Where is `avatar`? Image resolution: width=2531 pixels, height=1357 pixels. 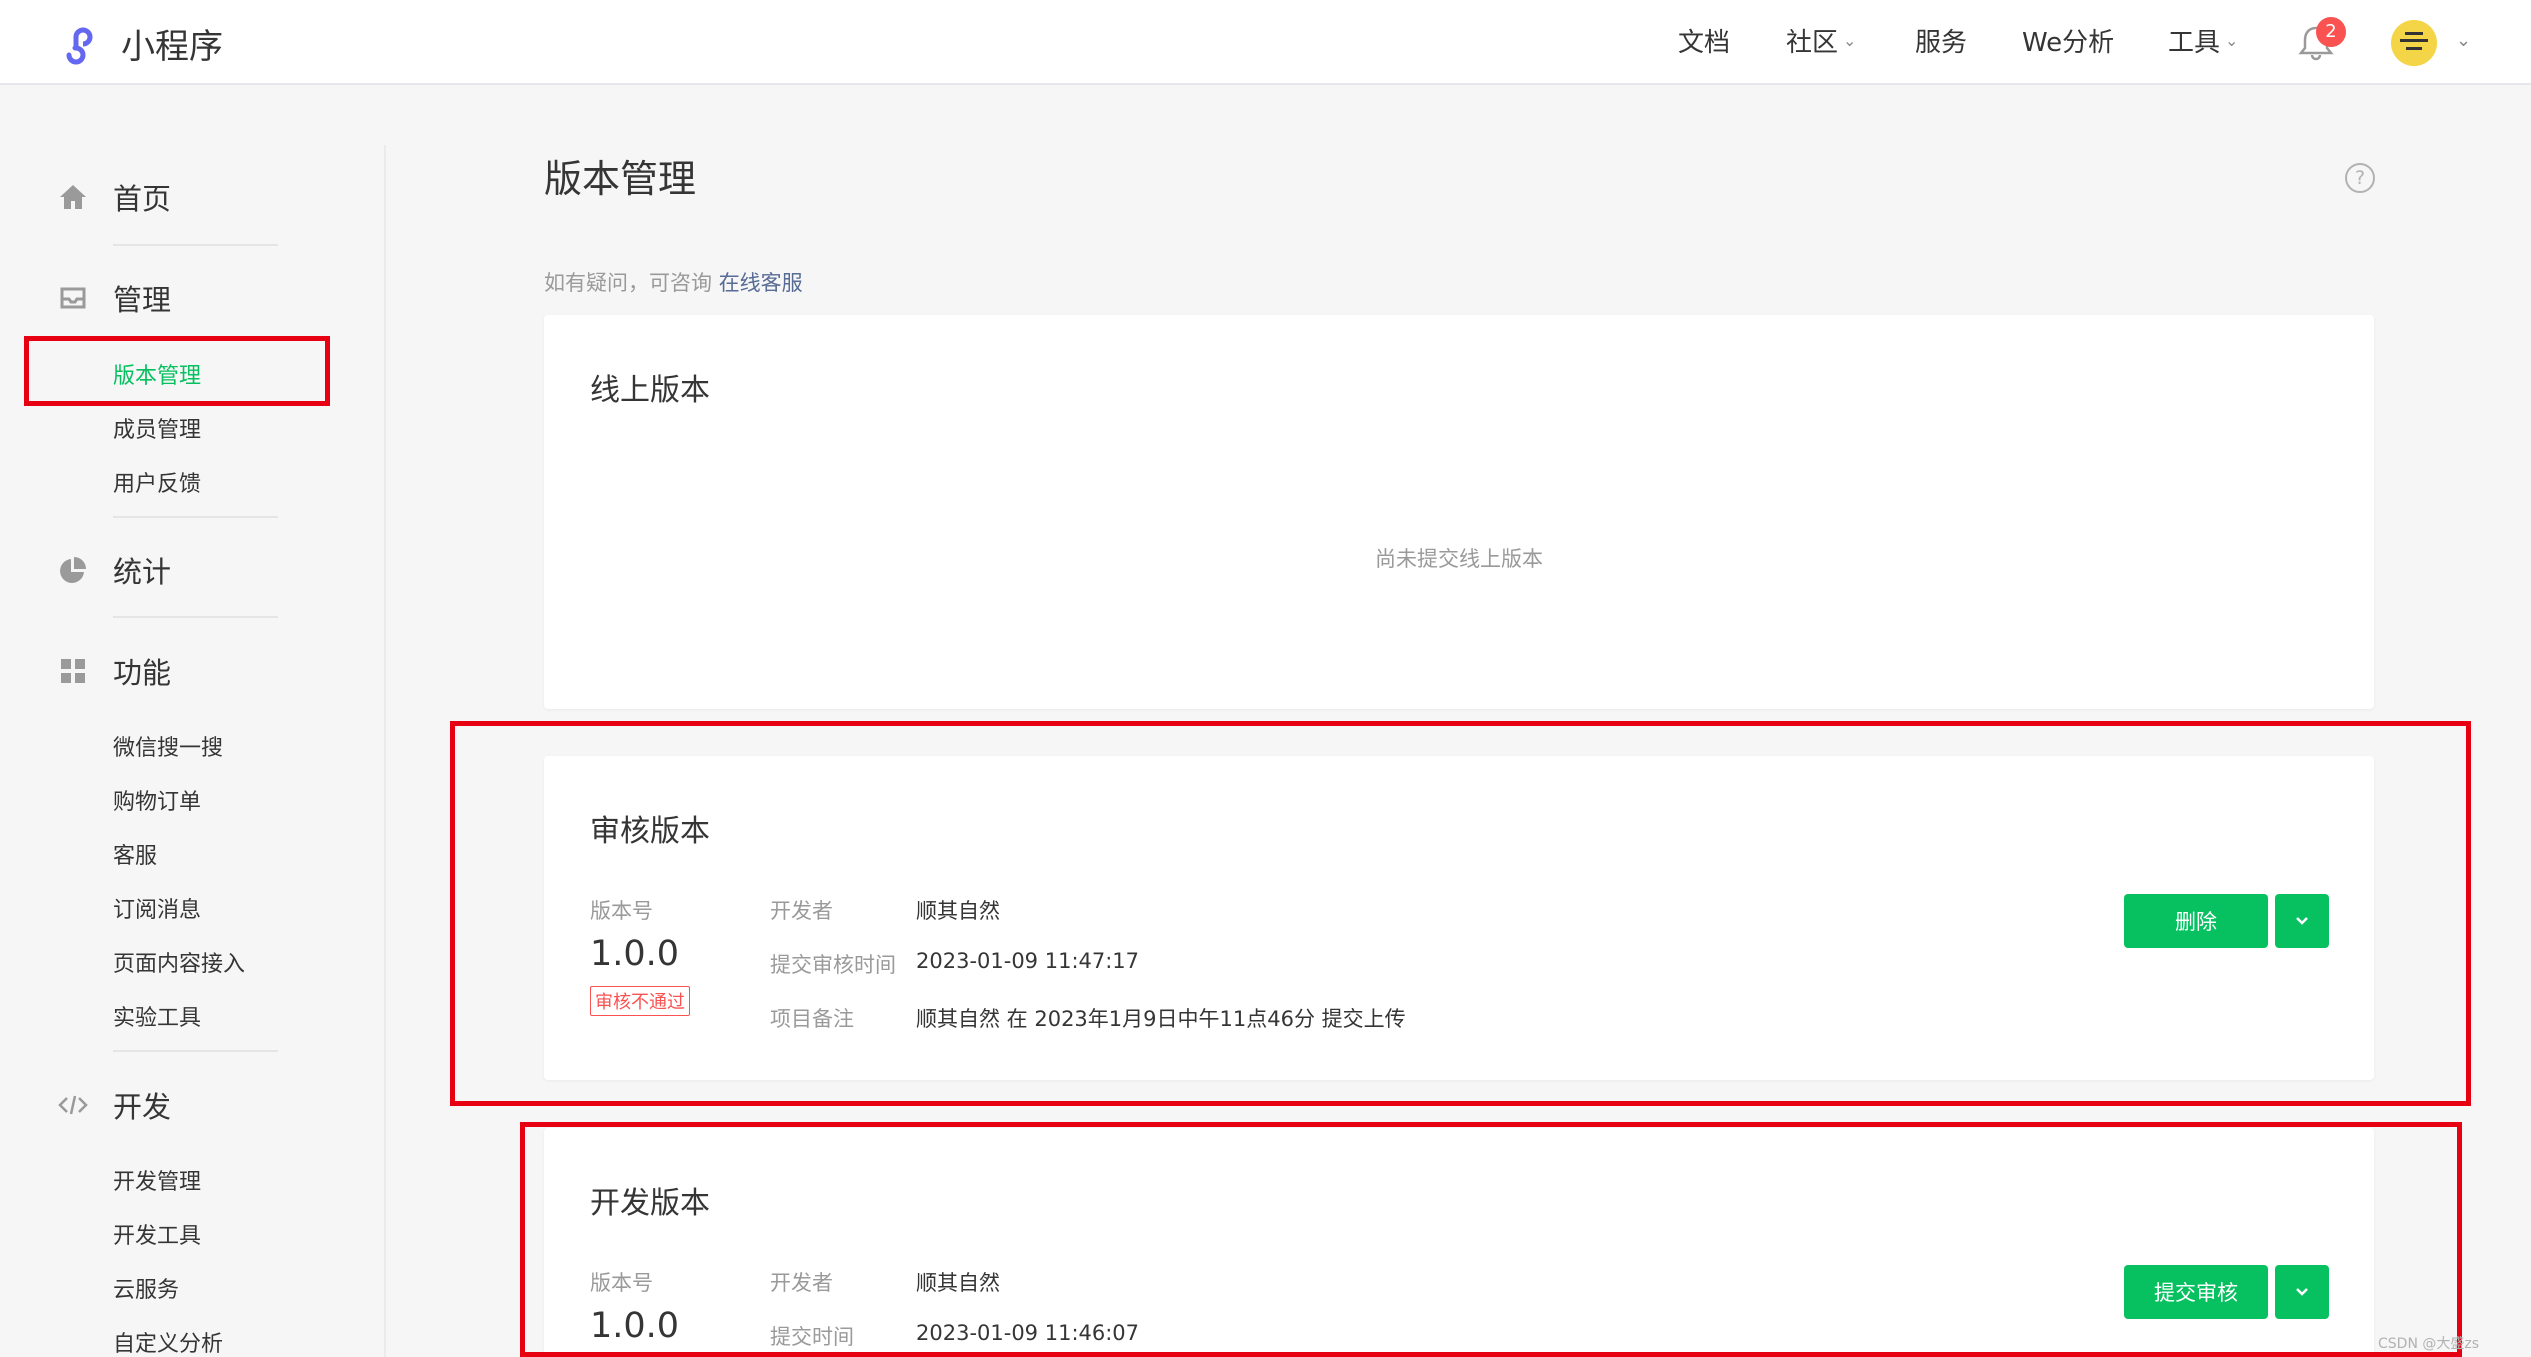 avatar is located at coordinates (2414, 43).